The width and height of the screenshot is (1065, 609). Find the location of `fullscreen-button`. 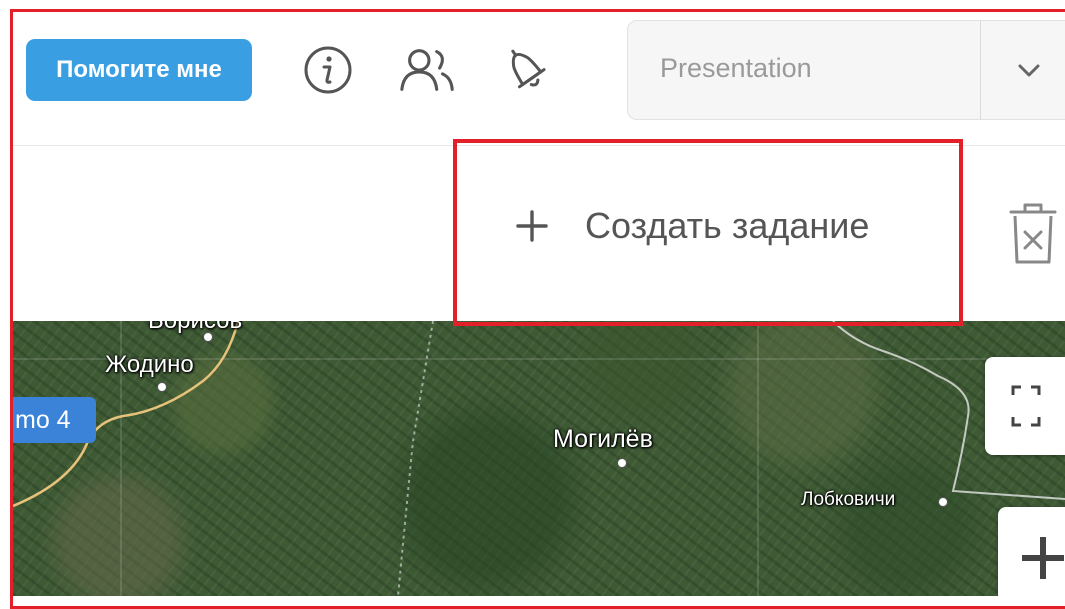

fullscreen-button is located at coordinates (1025, 406).